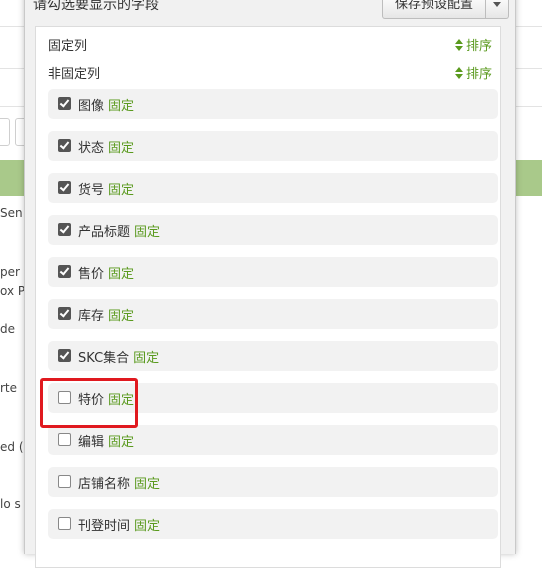  What do you see at coordinates (497, 9) in the screenshot?
I see `preset-dropdown-toggle` at bounding box center [497, 9].